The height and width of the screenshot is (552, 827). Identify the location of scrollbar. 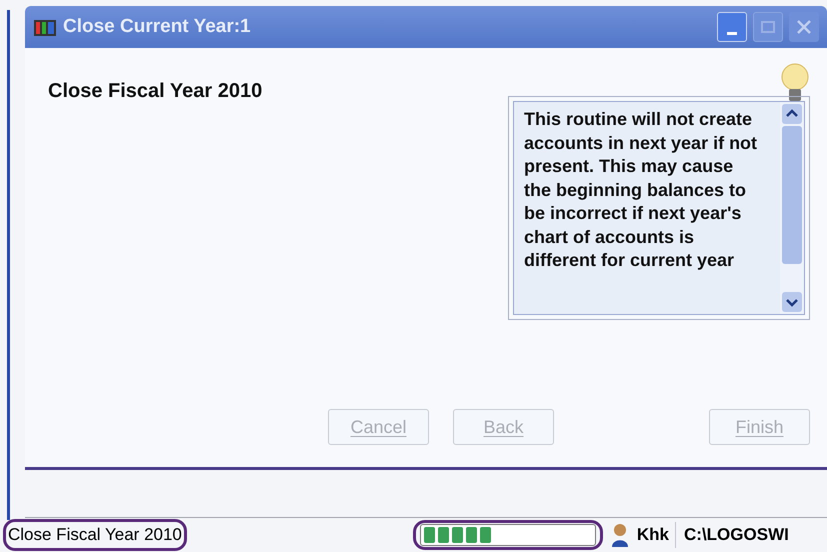
(792, 208).